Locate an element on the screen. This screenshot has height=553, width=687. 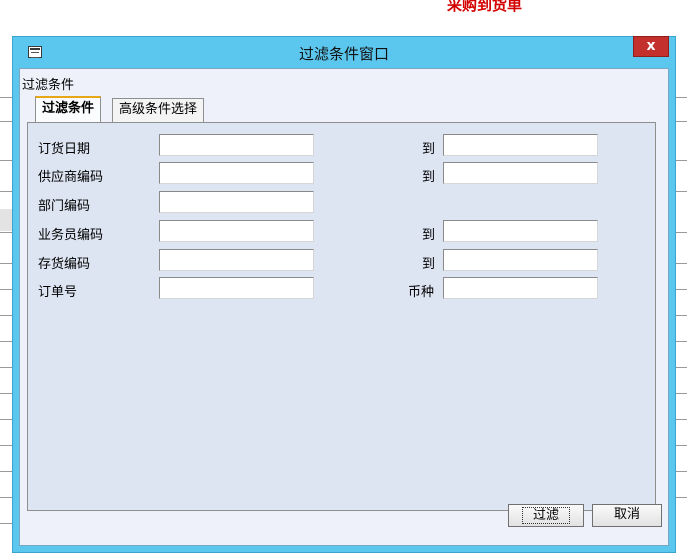
supplier-code-to-input is located at coordinates (520, 173).